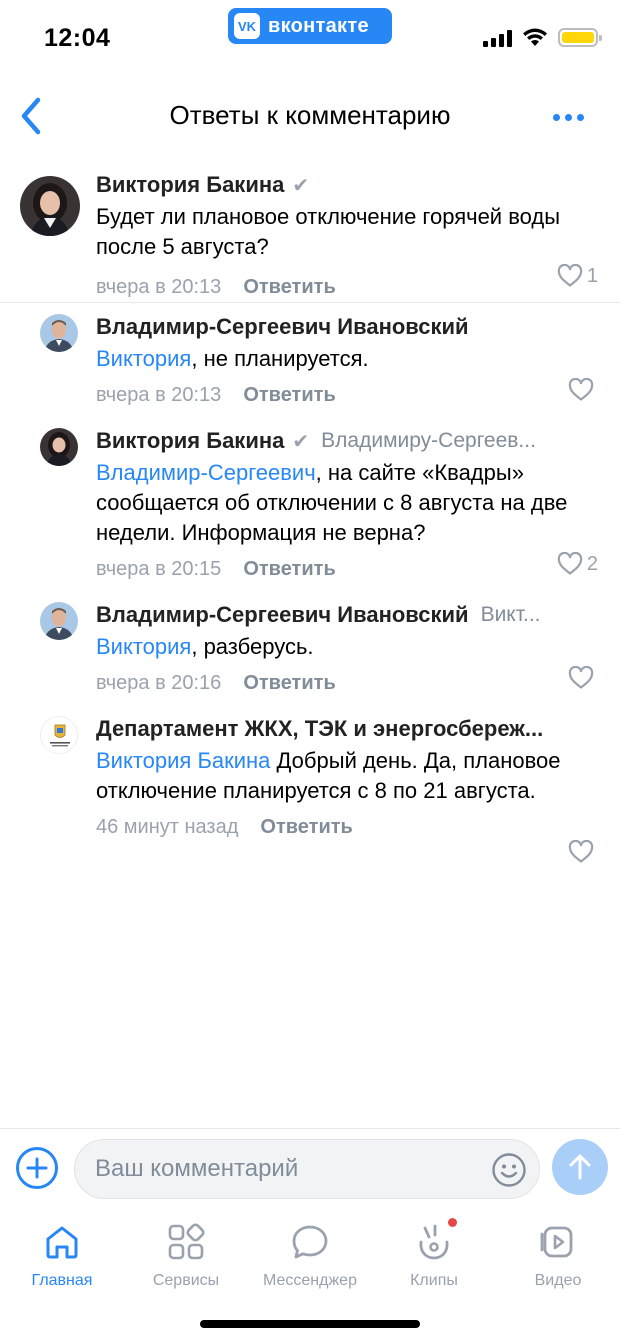 This screenshot has width=620, height=1342. I want to click on send-button, so click(580, 1167).